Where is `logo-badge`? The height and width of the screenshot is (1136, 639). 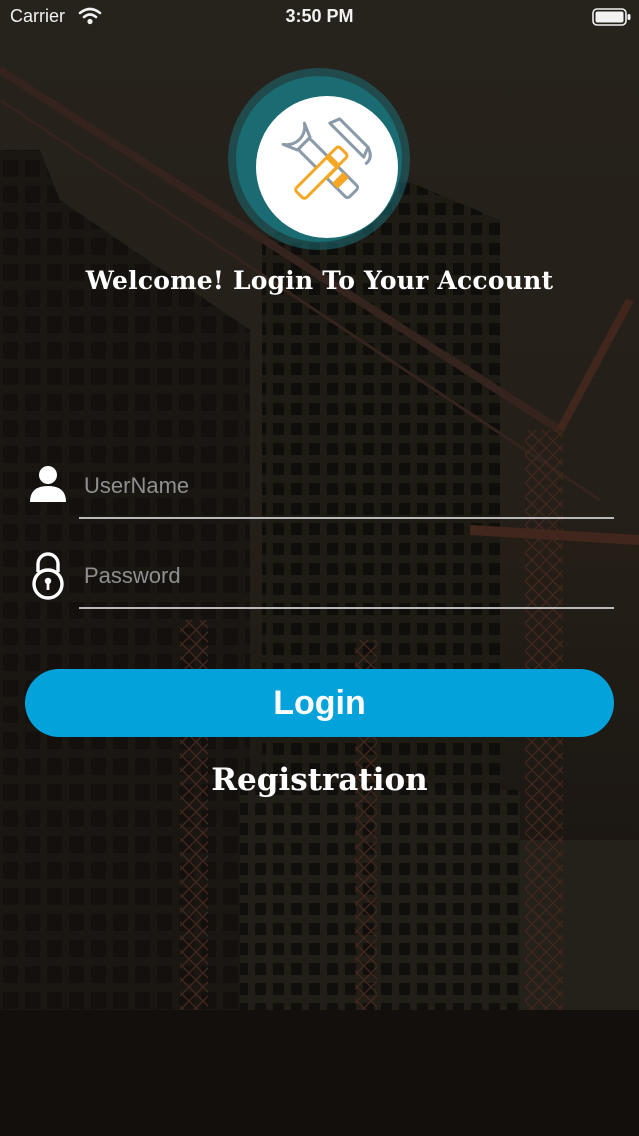
logo-badge is located at coordinates (327, 167).